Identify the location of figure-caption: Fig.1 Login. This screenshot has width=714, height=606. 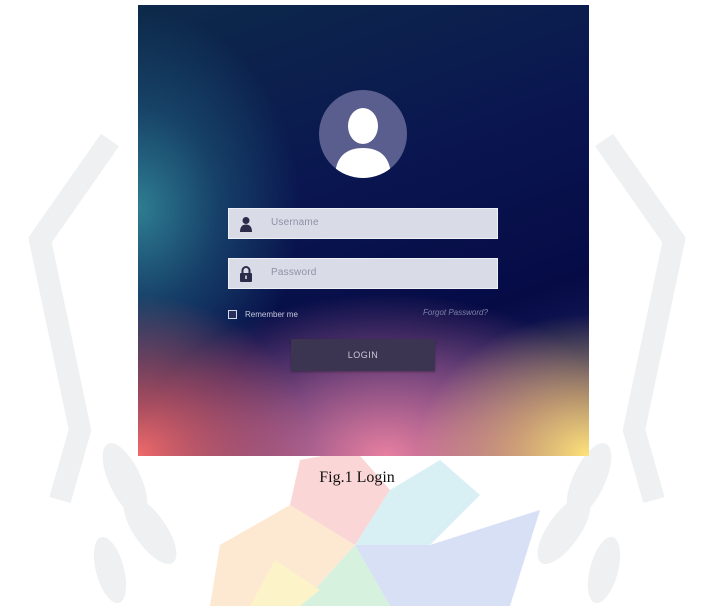
(357, 477).